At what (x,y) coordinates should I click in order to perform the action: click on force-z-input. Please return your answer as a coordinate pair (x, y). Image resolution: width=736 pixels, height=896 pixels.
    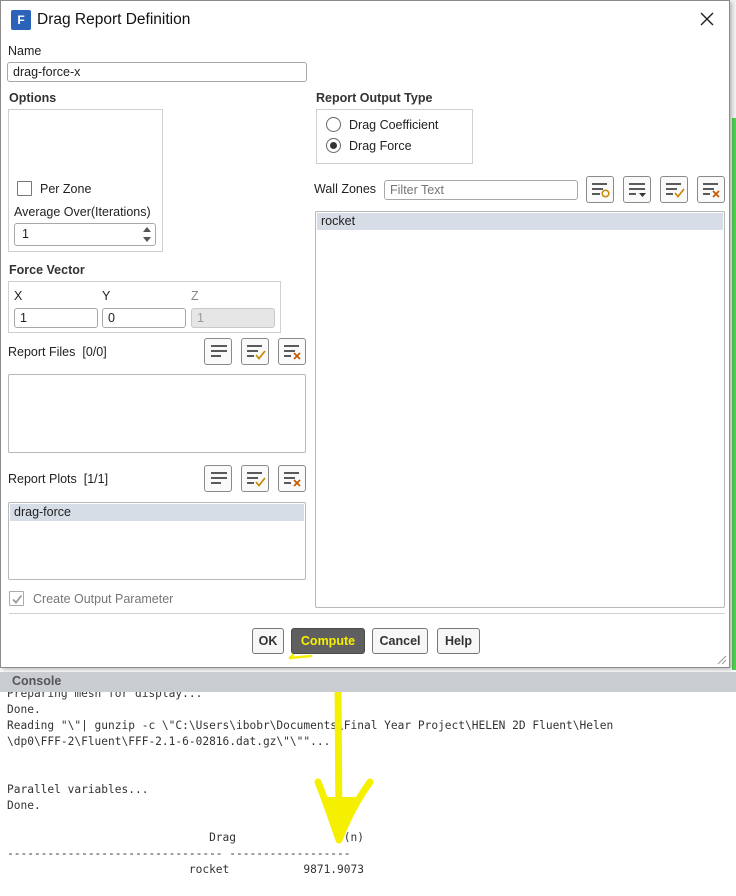
    Looking at the image, I should click on (233, 318).